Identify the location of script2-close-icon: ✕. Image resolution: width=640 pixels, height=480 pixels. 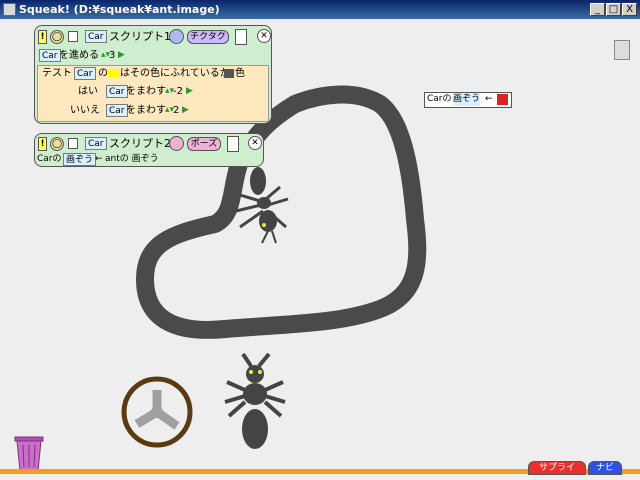
(255, 143).